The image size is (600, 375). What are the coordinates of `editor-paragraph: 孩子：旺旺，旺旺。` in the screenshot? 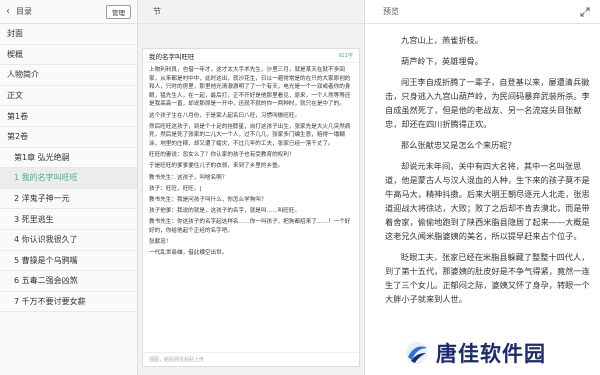 It's located at (251, 189).